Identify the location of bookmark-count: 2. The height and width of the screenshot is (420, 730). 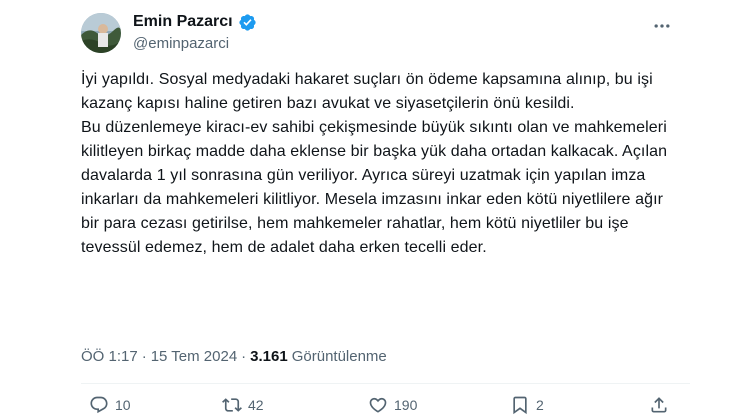
(540, 405).